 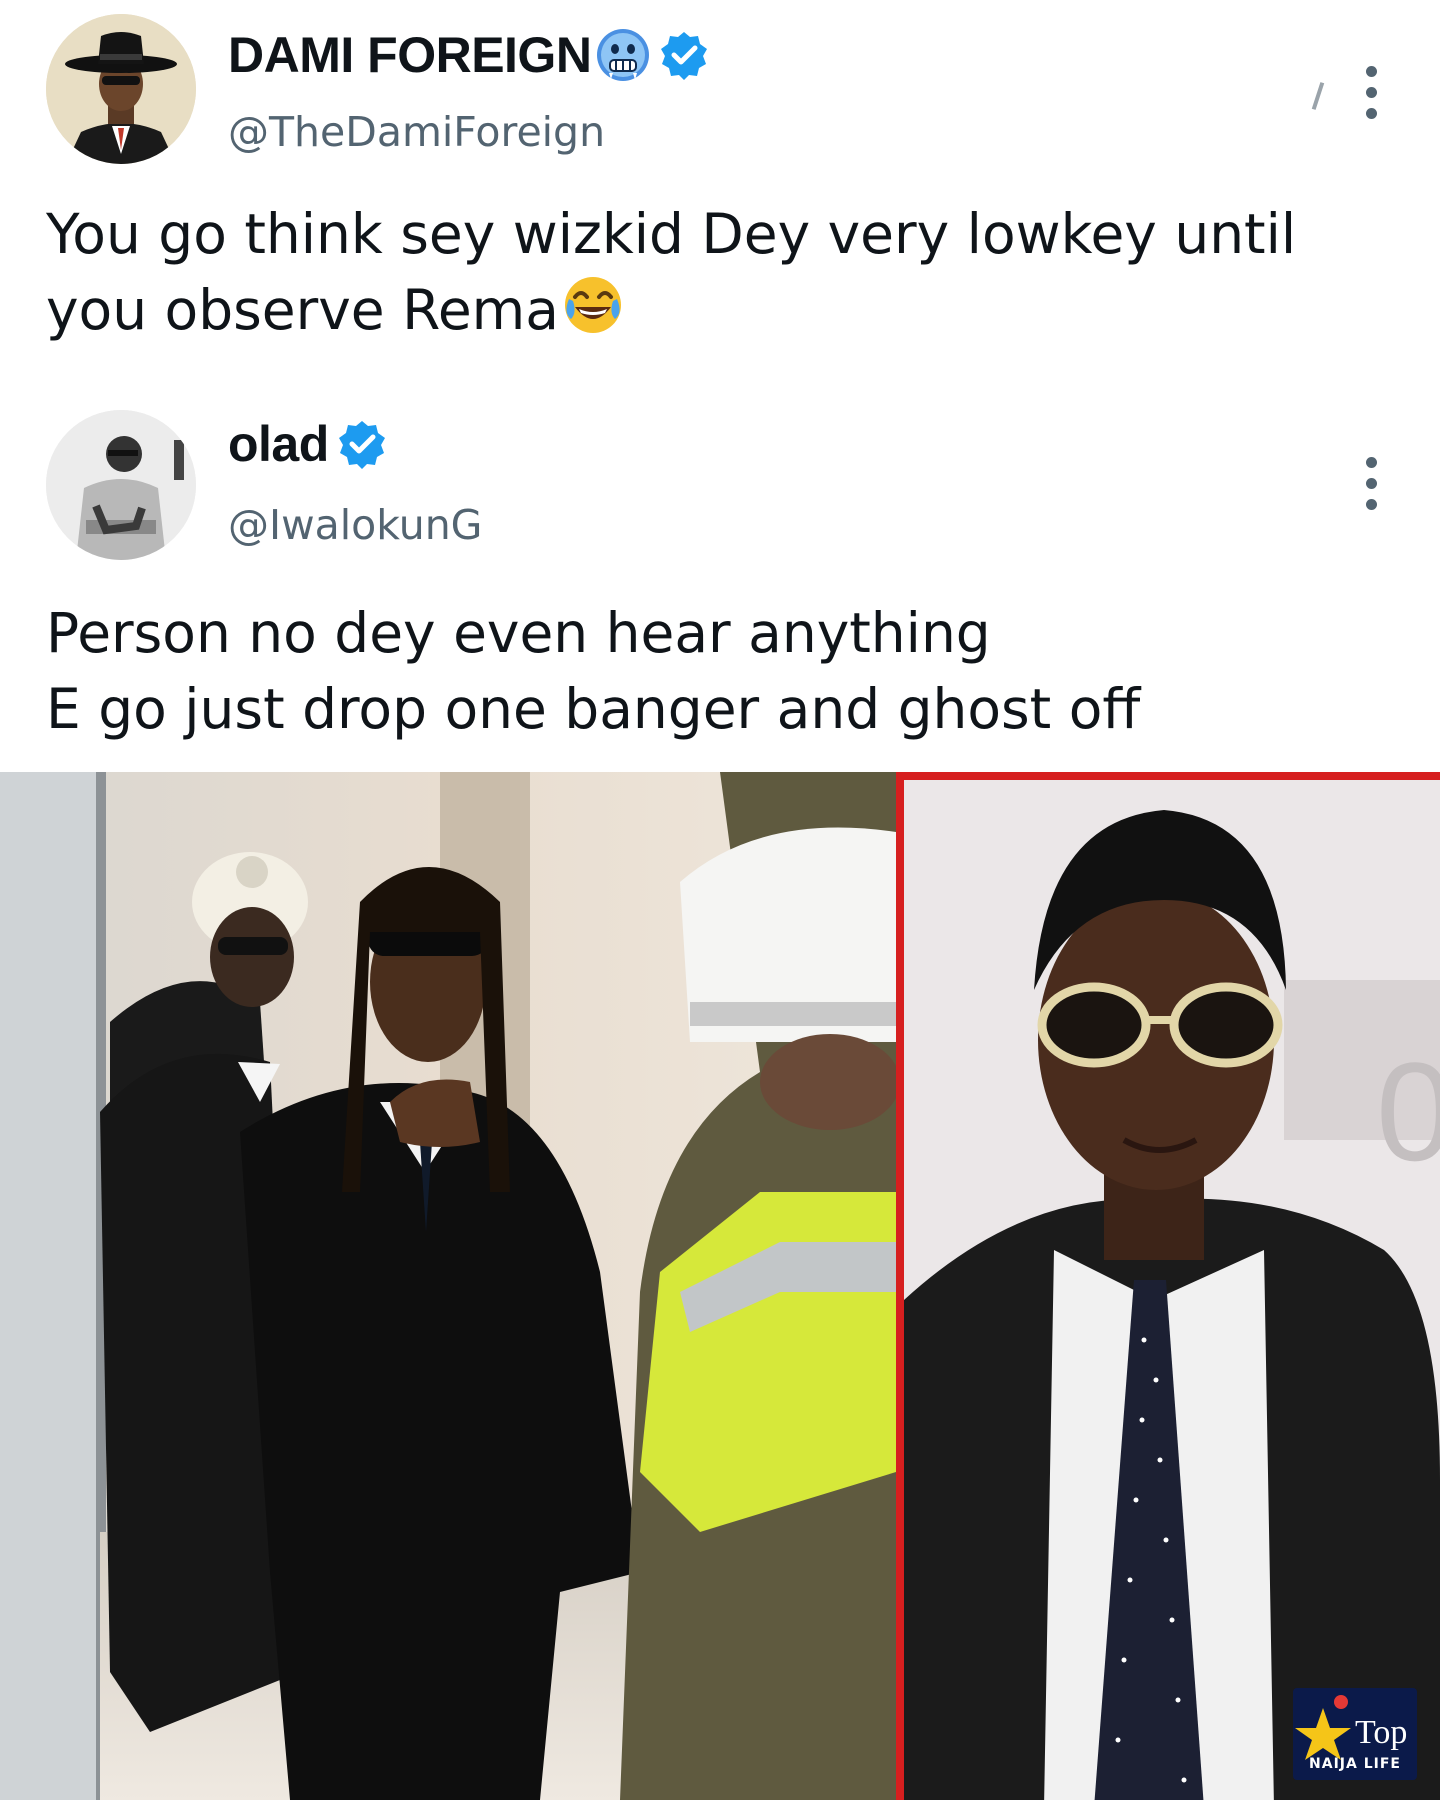 I want to click on top-naija-life-logo: Top NAIJA LIFE, so click(x=1355, y=1734).